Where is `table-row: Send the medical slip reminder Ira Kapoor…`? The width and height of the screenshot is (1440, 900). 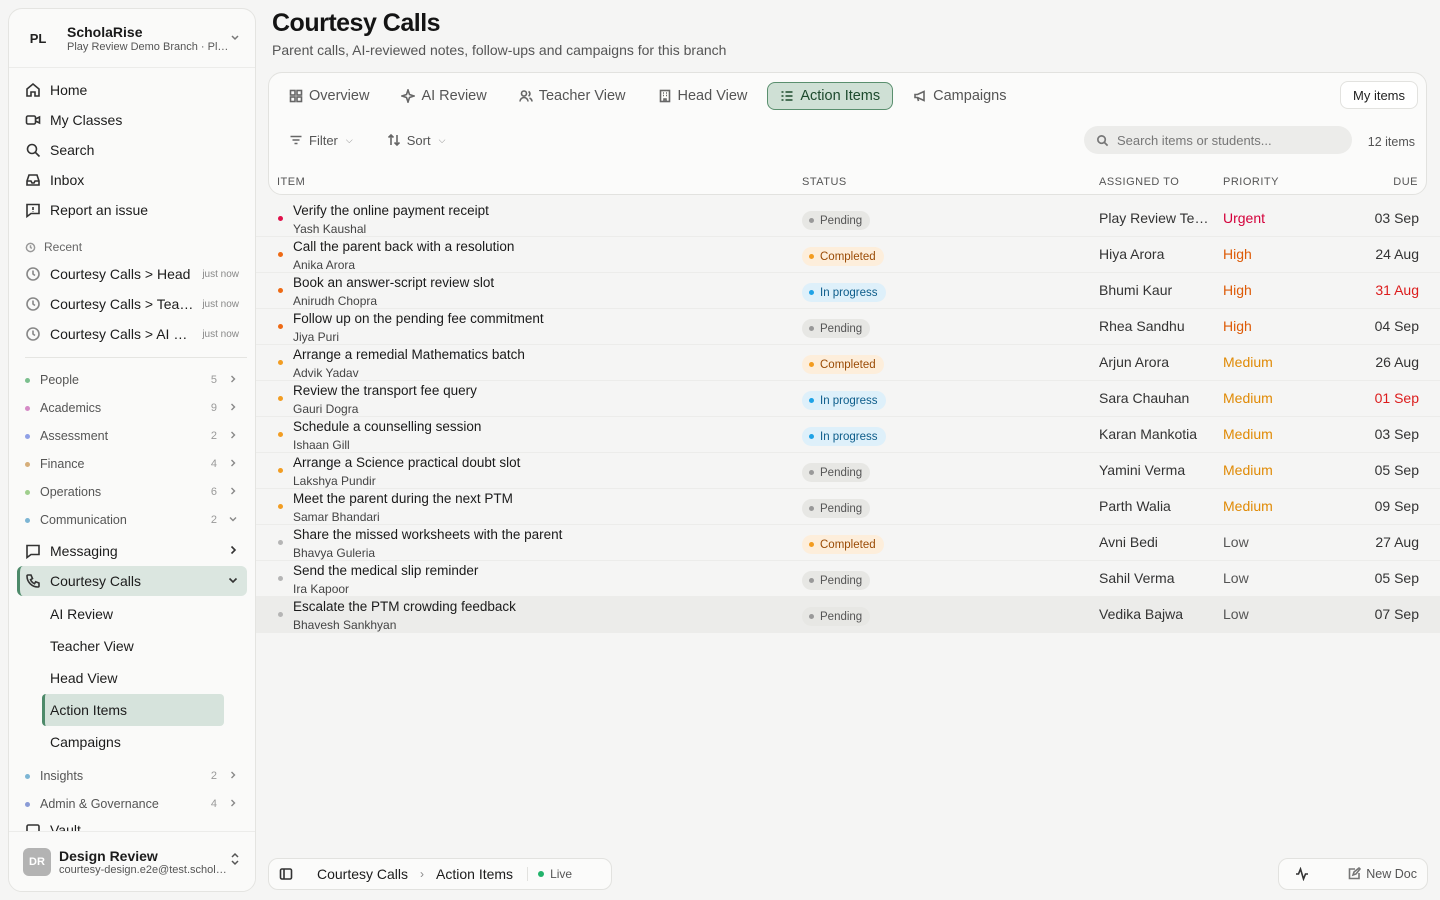
table-row: Send the medical slip reminder Ira Kapoor… is located at coordinates (848, 579).